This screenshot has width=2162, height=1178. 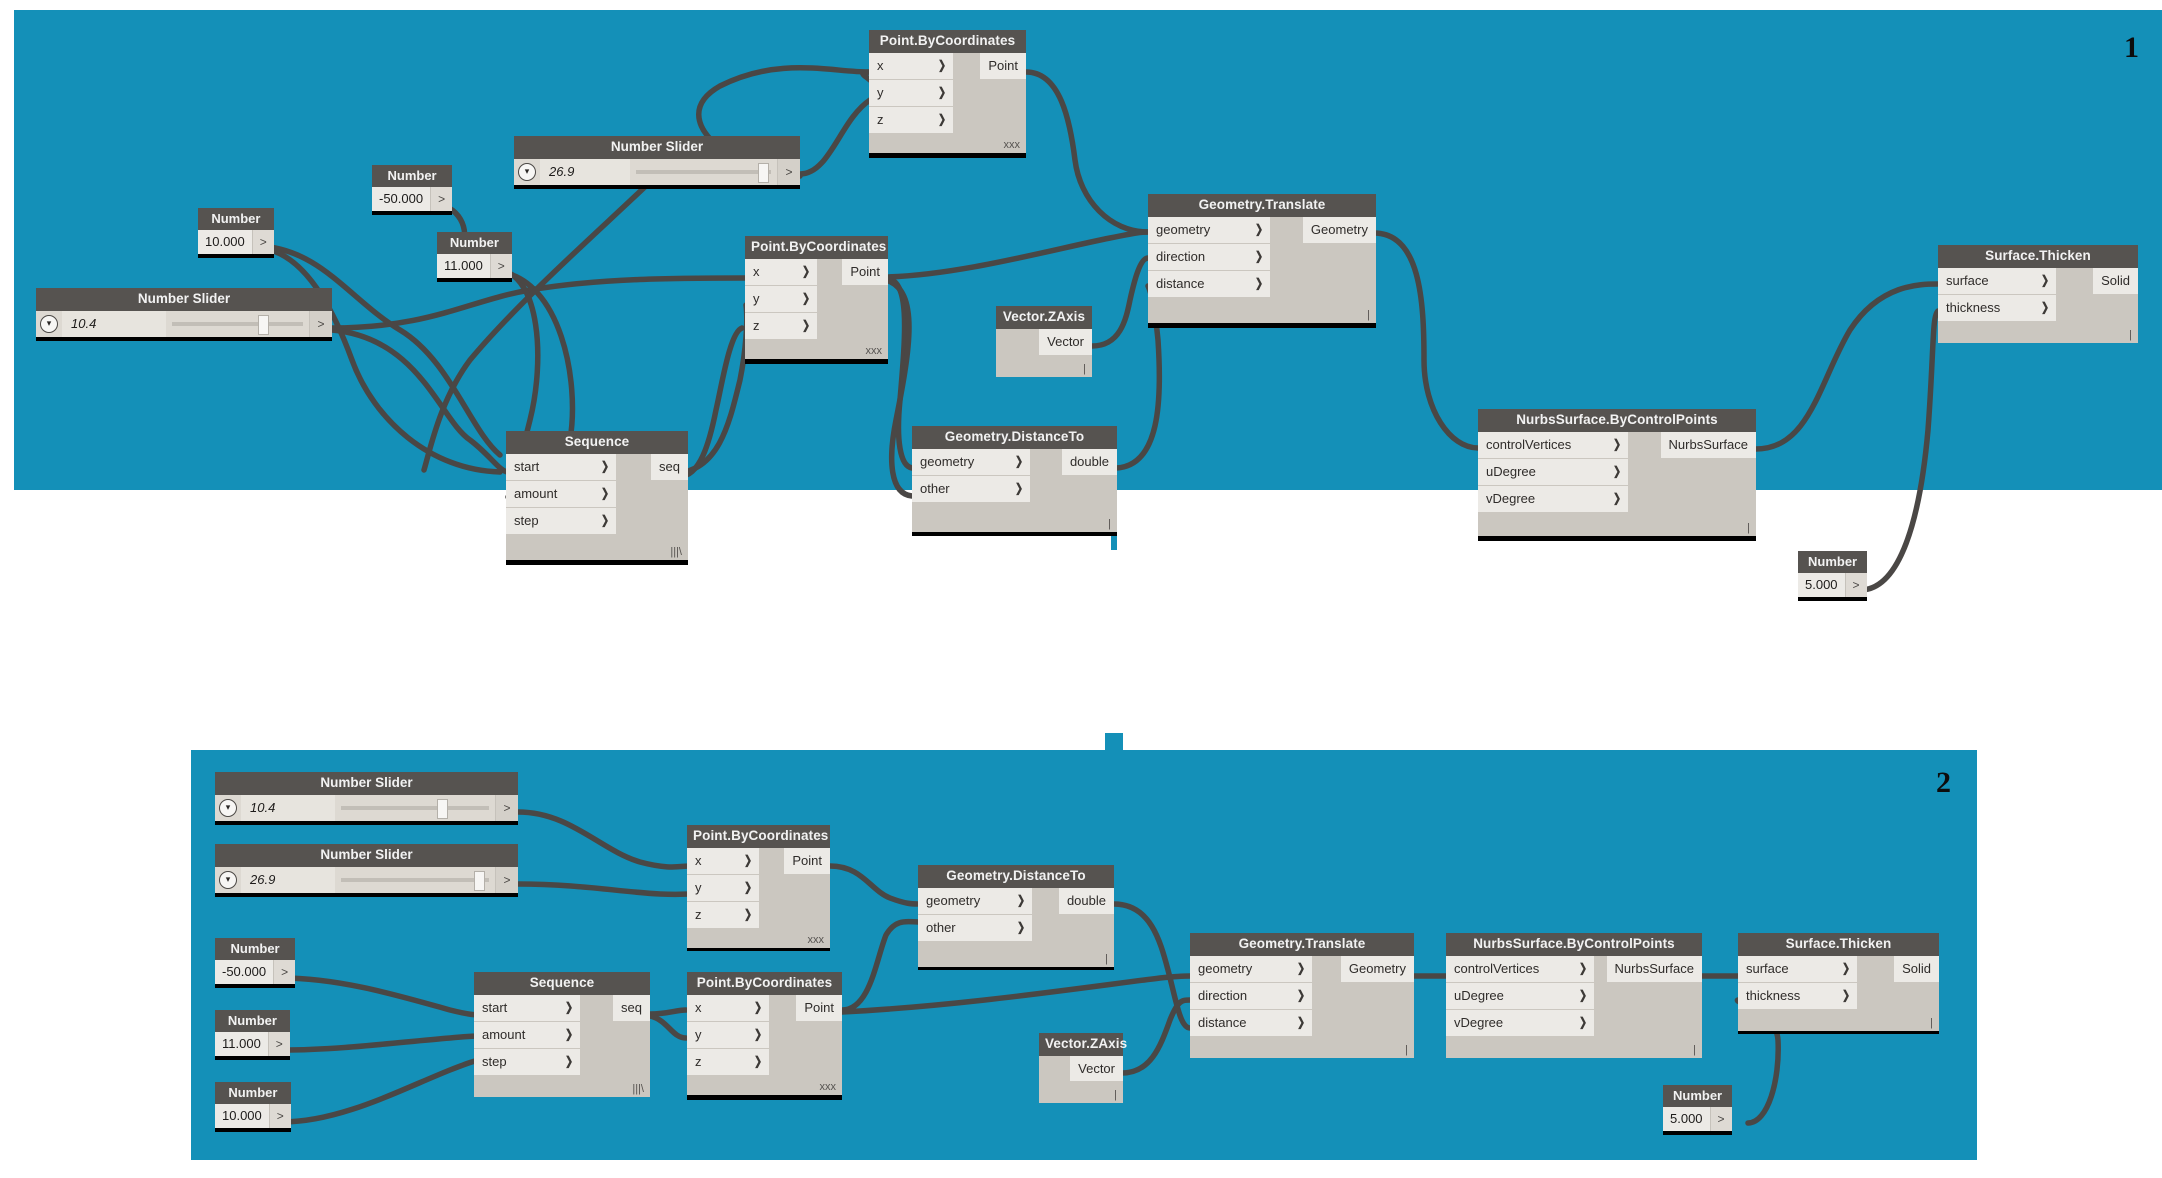 I want to click on output-port-vector: Vector, so click(x=1065, y=341).